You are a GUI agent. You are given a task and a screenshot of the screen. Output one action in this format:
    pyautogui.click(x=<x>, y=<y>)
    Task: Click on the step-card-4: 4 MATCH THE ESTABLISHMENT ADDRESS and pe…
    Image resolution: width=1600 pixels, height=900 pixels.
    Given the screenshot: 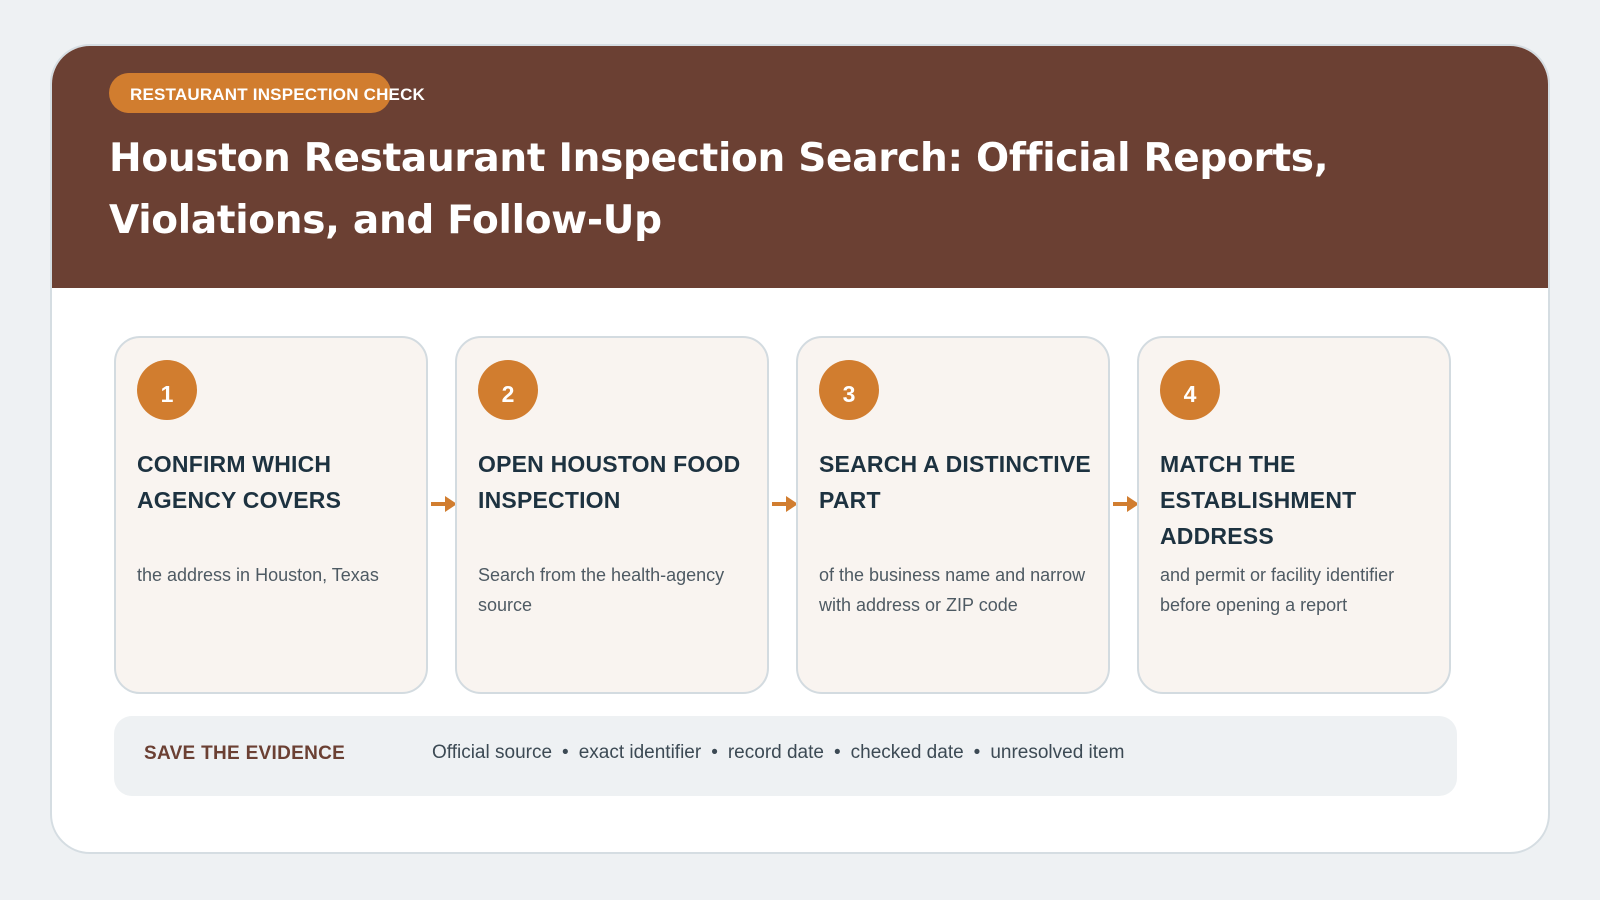 What is the action you would take?
    pyautogui.click(x=1294, y=515)
    